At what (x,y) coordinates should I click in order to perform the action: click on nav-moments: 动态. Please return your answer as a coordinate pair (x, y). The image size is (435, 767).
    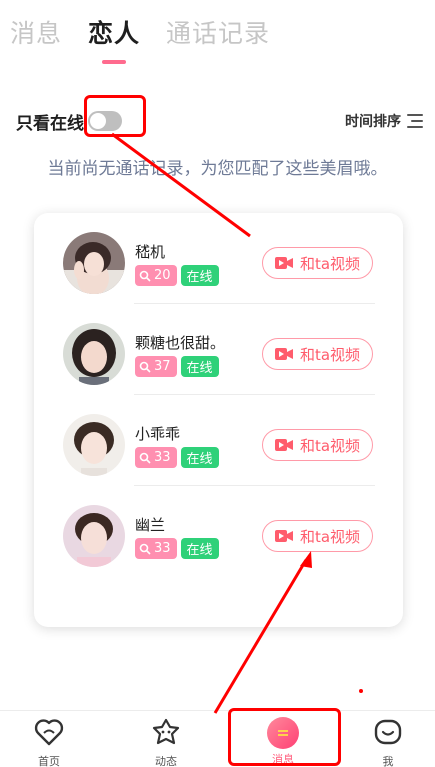
    Looking at the image, I should click on (166, 742).